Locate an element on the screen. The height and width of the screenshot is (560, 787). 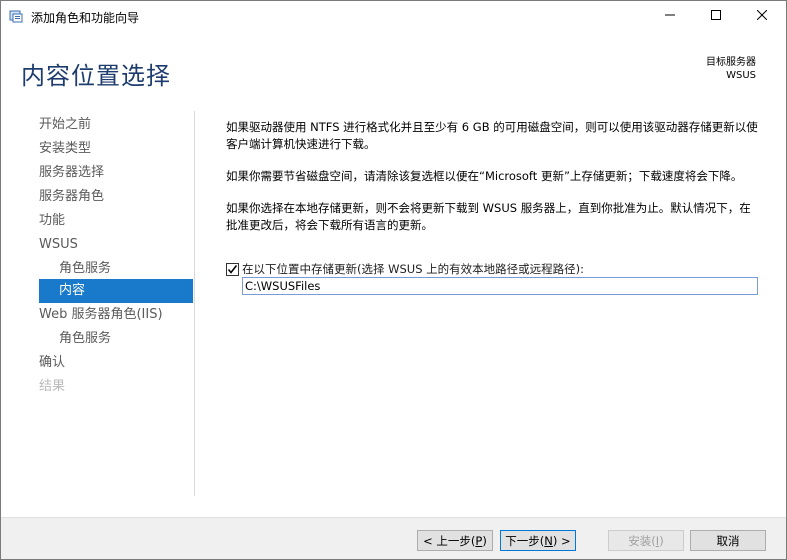
nav-item-iis-role-services: 角色服务 is located at coordinates (85, 339).